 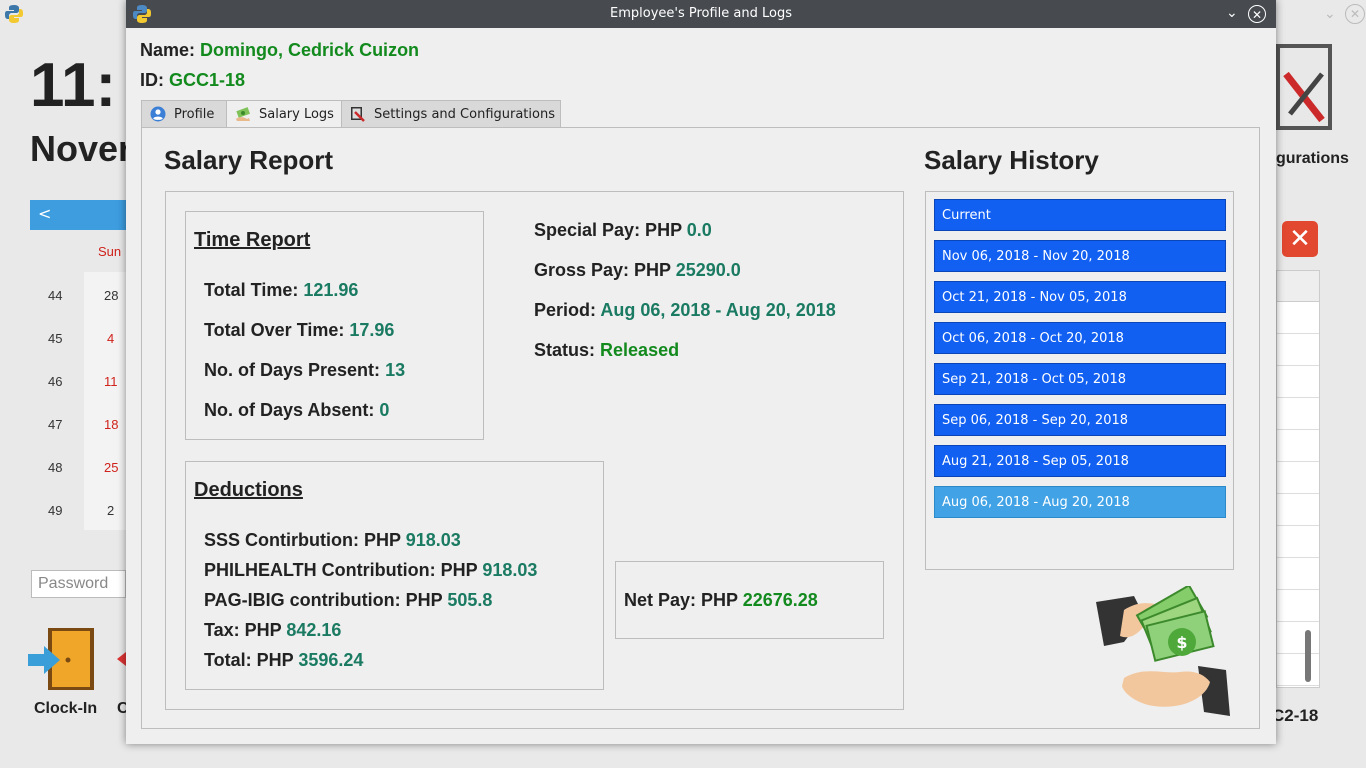 What do you see at coordinates (81, 148) in the screenshot?
I see `date-display: Nover` at bounding box center [81, 148].